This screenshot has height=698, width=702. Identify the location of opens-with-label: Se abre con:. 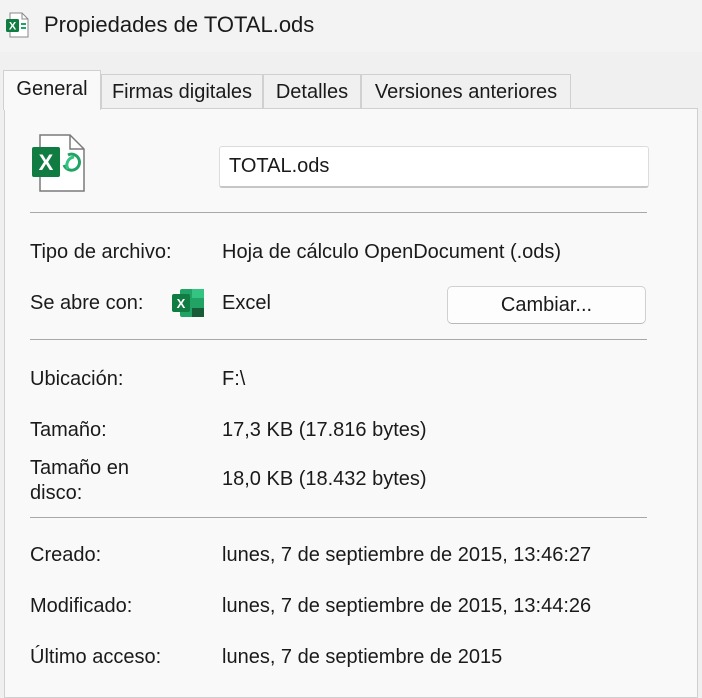
(87, 303).